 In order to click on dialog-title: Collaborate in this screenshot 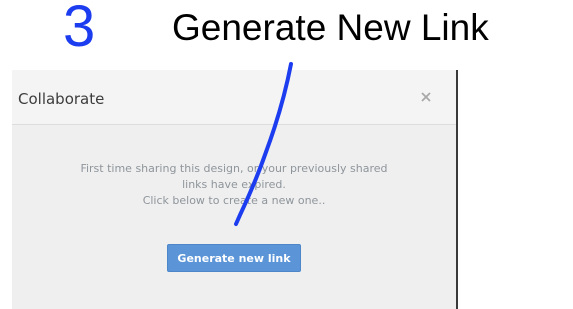, I will do `click(61, 99)`.